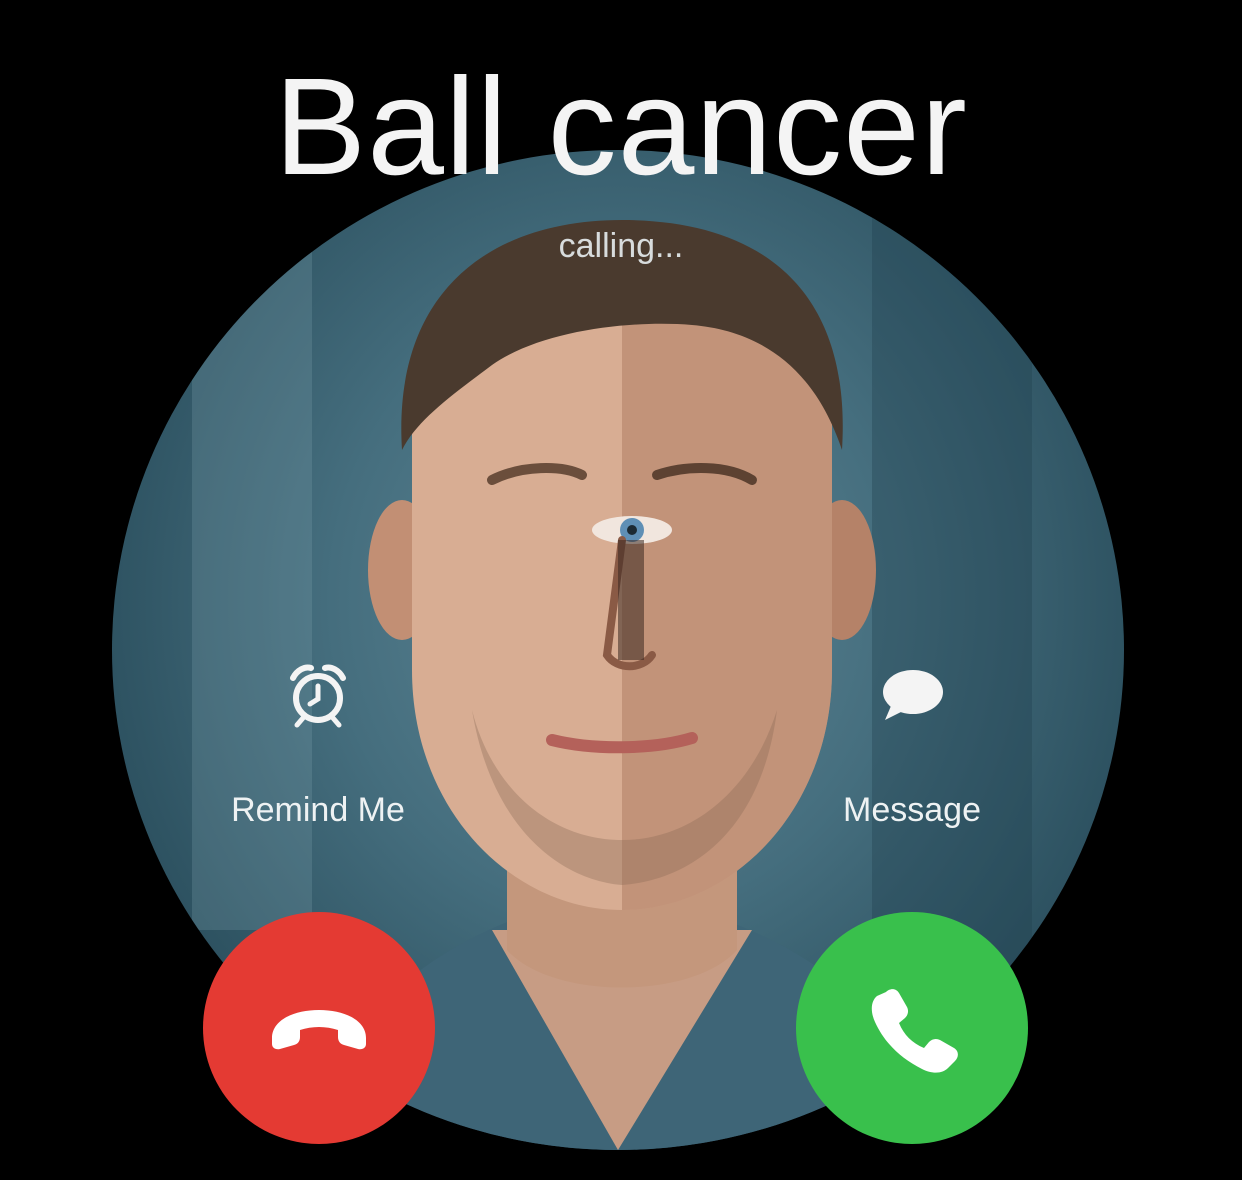 The width and height of the screenshot is (1242, 1180). I want to click on message-button: Message, so click(912, 745).